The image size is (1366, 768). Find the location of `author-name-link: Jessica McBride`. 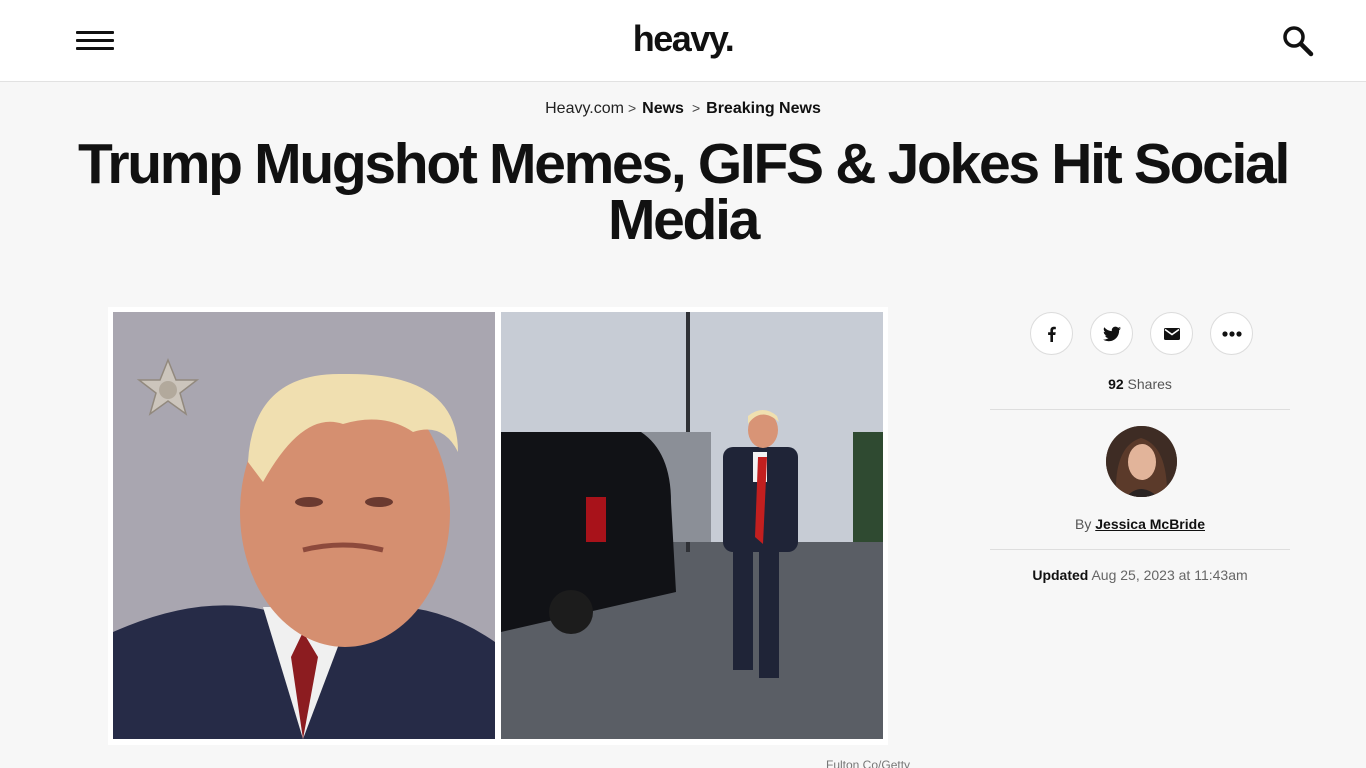

author-name-link: Jessica McBride is located at coordinates (1150, 524).